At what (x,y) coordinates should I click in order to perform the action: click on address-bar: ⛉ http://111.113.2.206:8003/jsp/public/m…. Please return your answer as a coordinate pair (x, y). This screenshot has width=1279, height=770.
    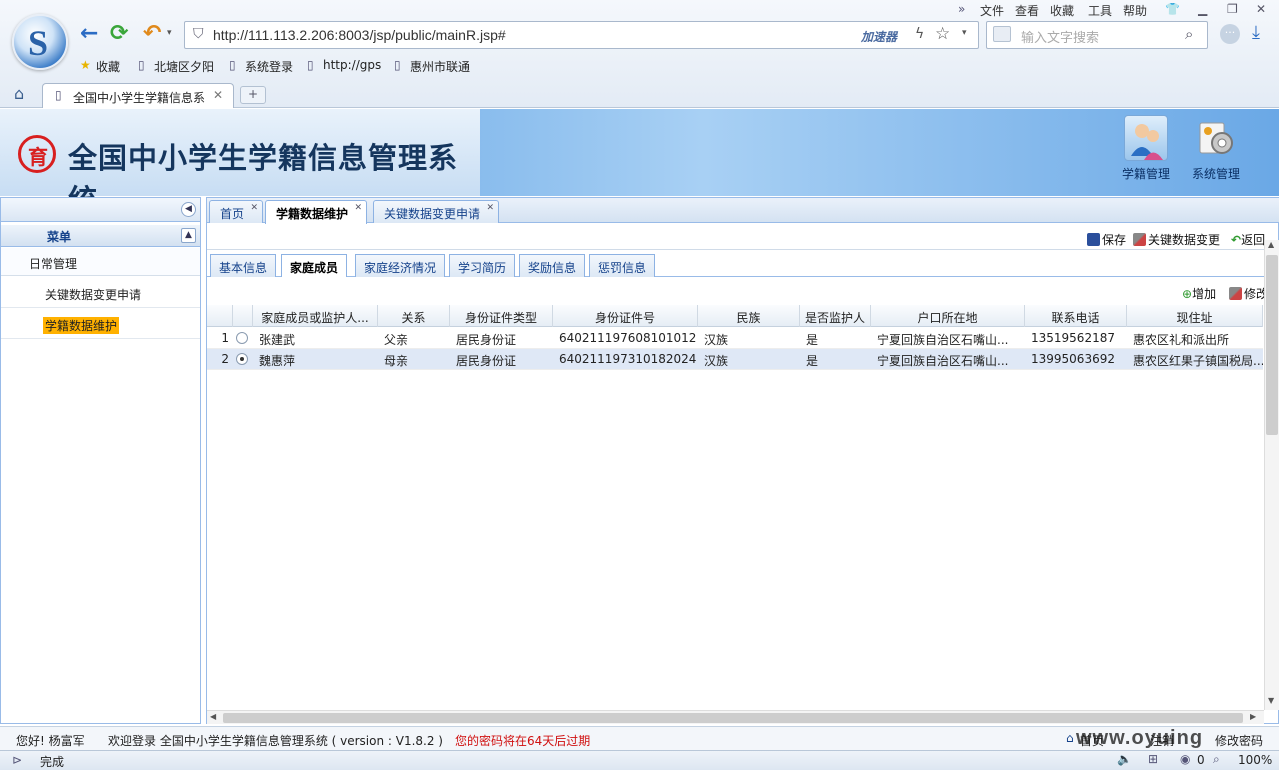
    Looking at the image, I should click on (581, 35).